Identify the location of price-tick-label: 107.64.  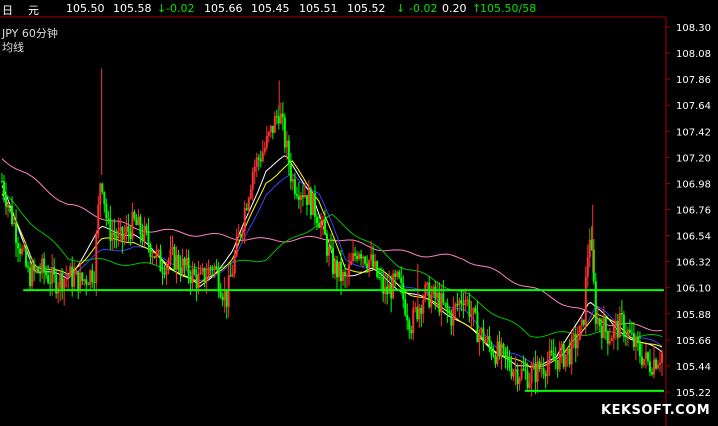
(693, 106).